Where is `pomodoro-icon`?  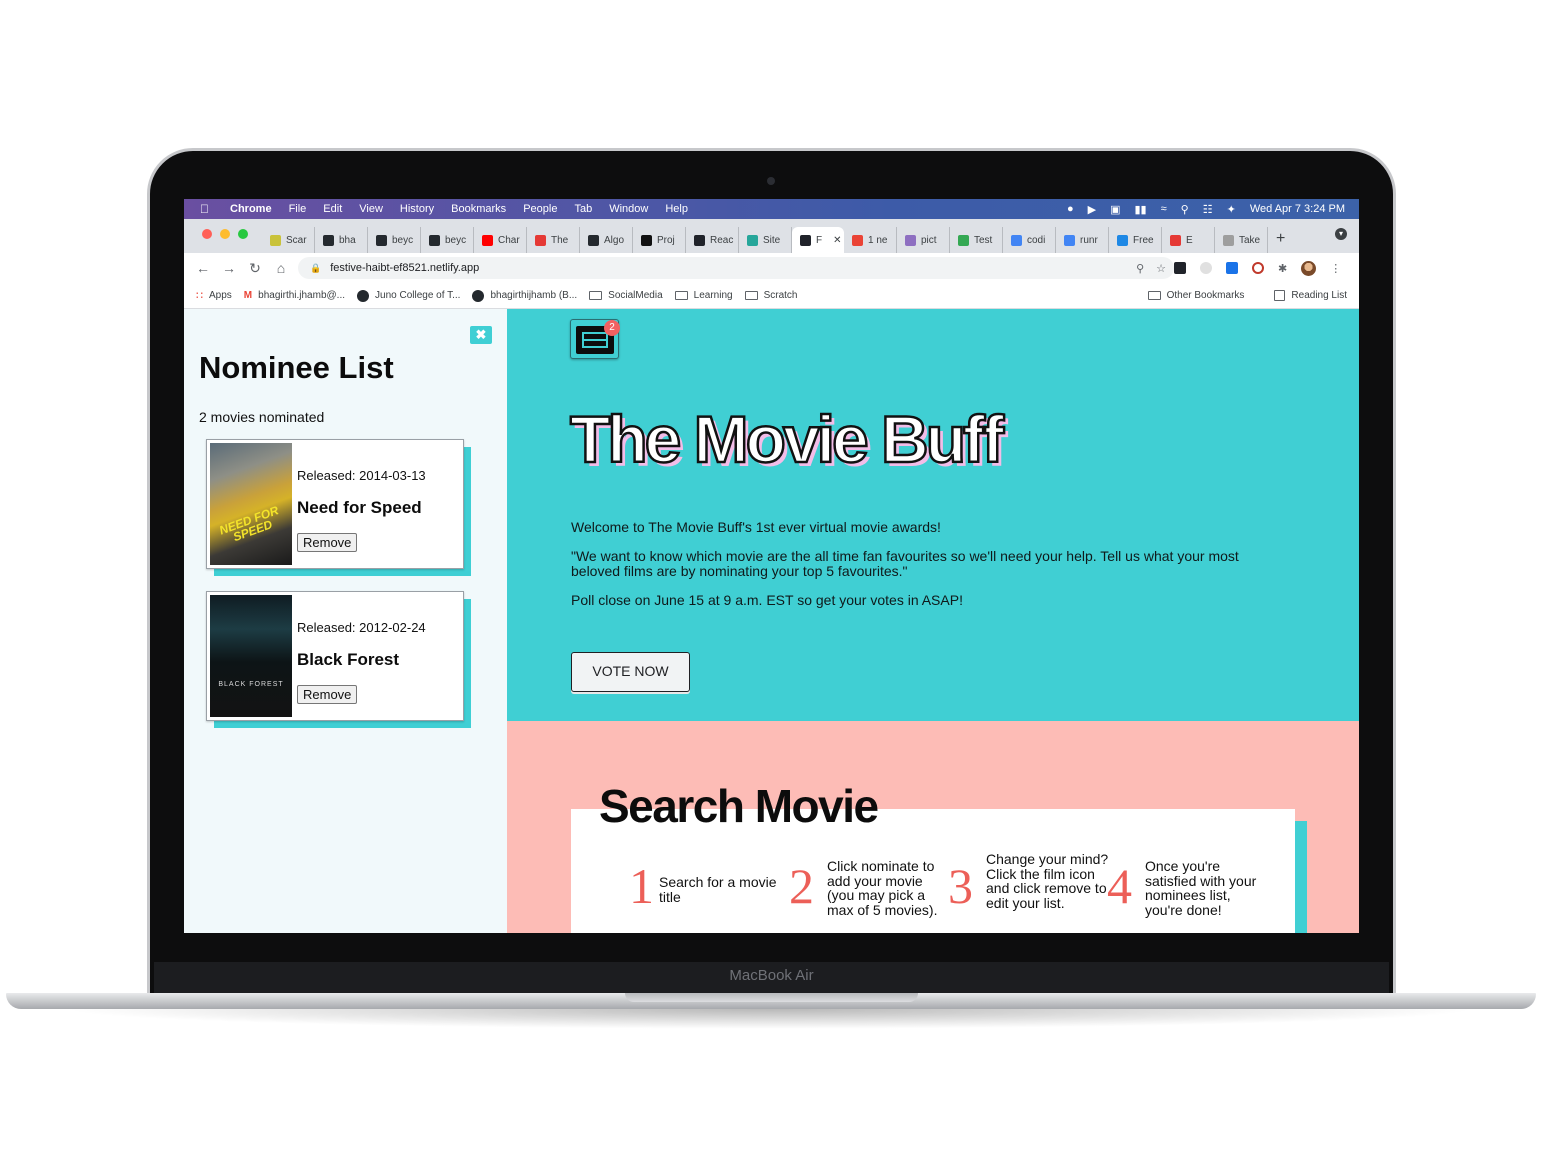
pomodoro-icon is located at coordinates (1258, 268).